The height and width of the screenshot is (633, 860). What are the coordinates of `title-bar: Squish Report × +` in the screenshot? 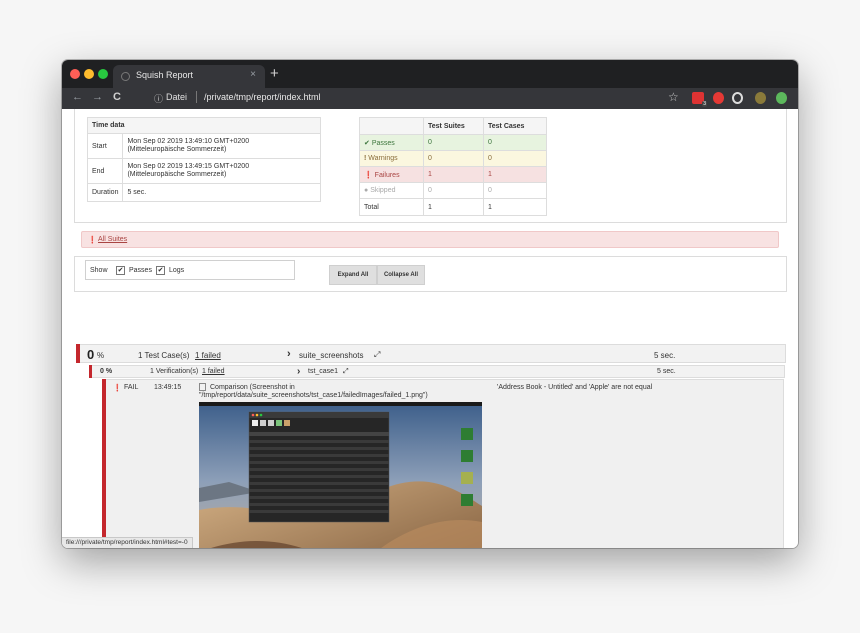 It's located at (430, 74).